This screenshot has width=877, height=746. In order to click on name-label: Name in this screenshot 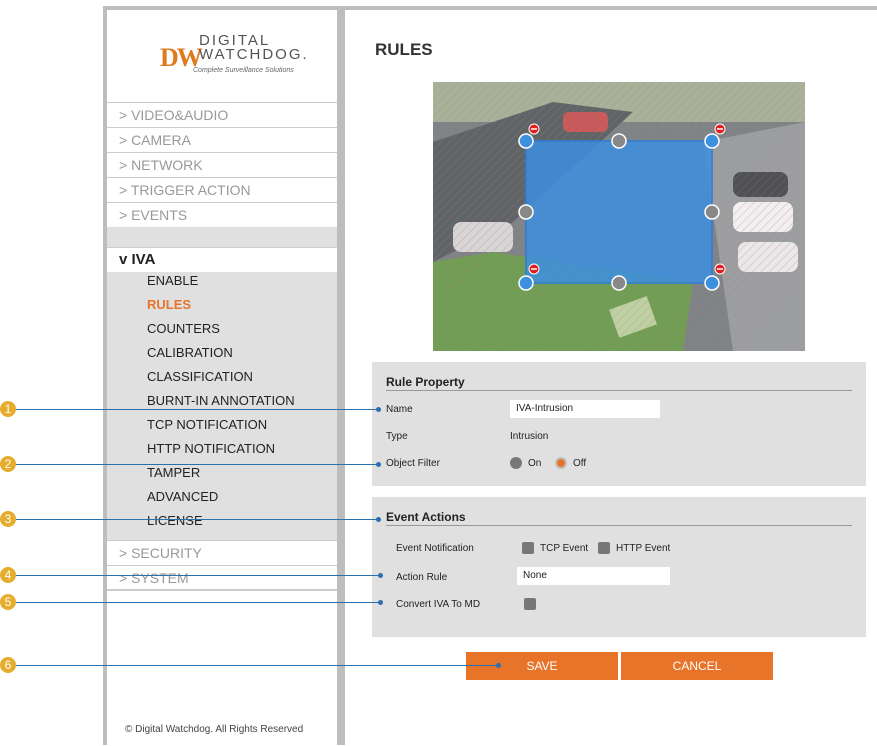, I will do `click(399, 409)`.